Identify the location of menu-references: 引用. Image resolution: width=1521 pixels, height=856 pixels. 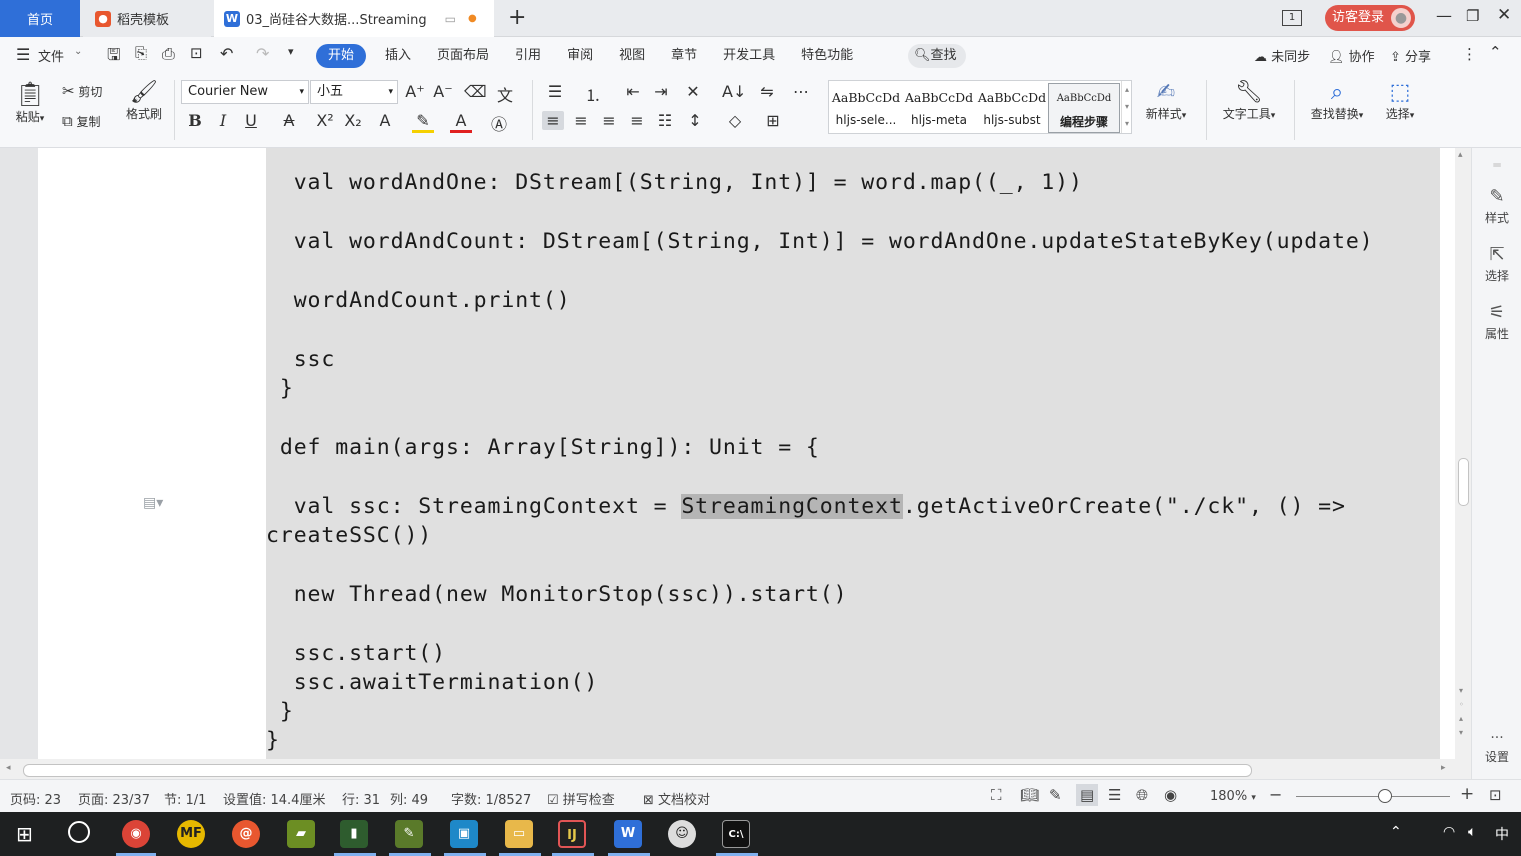
(528, 56).